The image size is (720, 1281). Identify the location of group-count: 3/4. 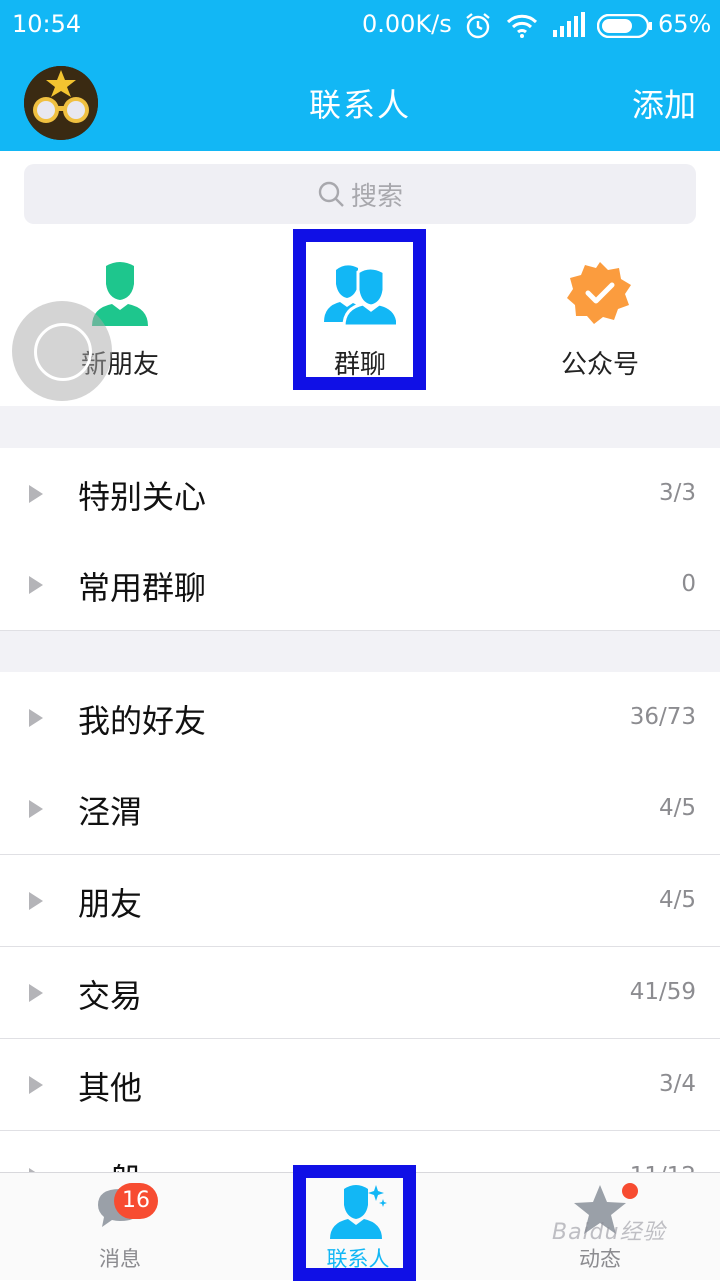
(677, 1084).